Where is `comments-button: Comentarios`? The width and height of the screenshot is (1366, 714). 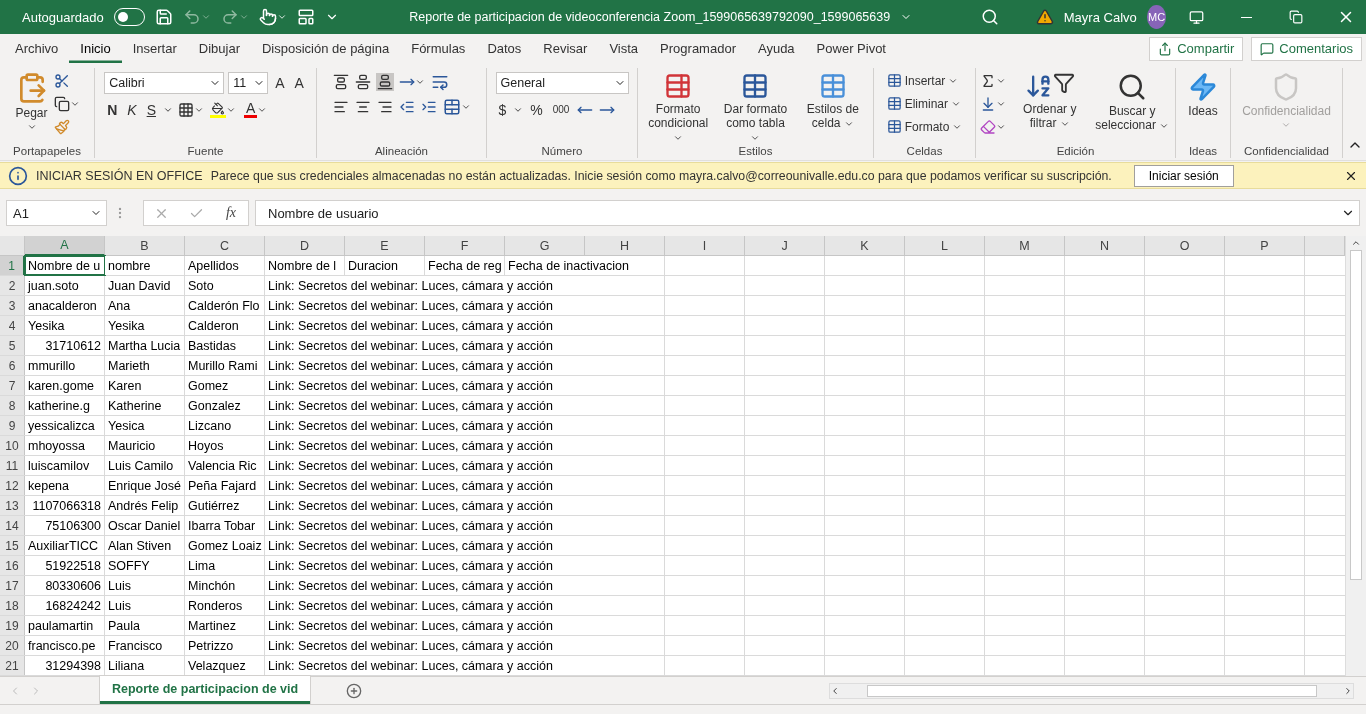
comments-button: Comentarios is located at coordinates (1306, 48).